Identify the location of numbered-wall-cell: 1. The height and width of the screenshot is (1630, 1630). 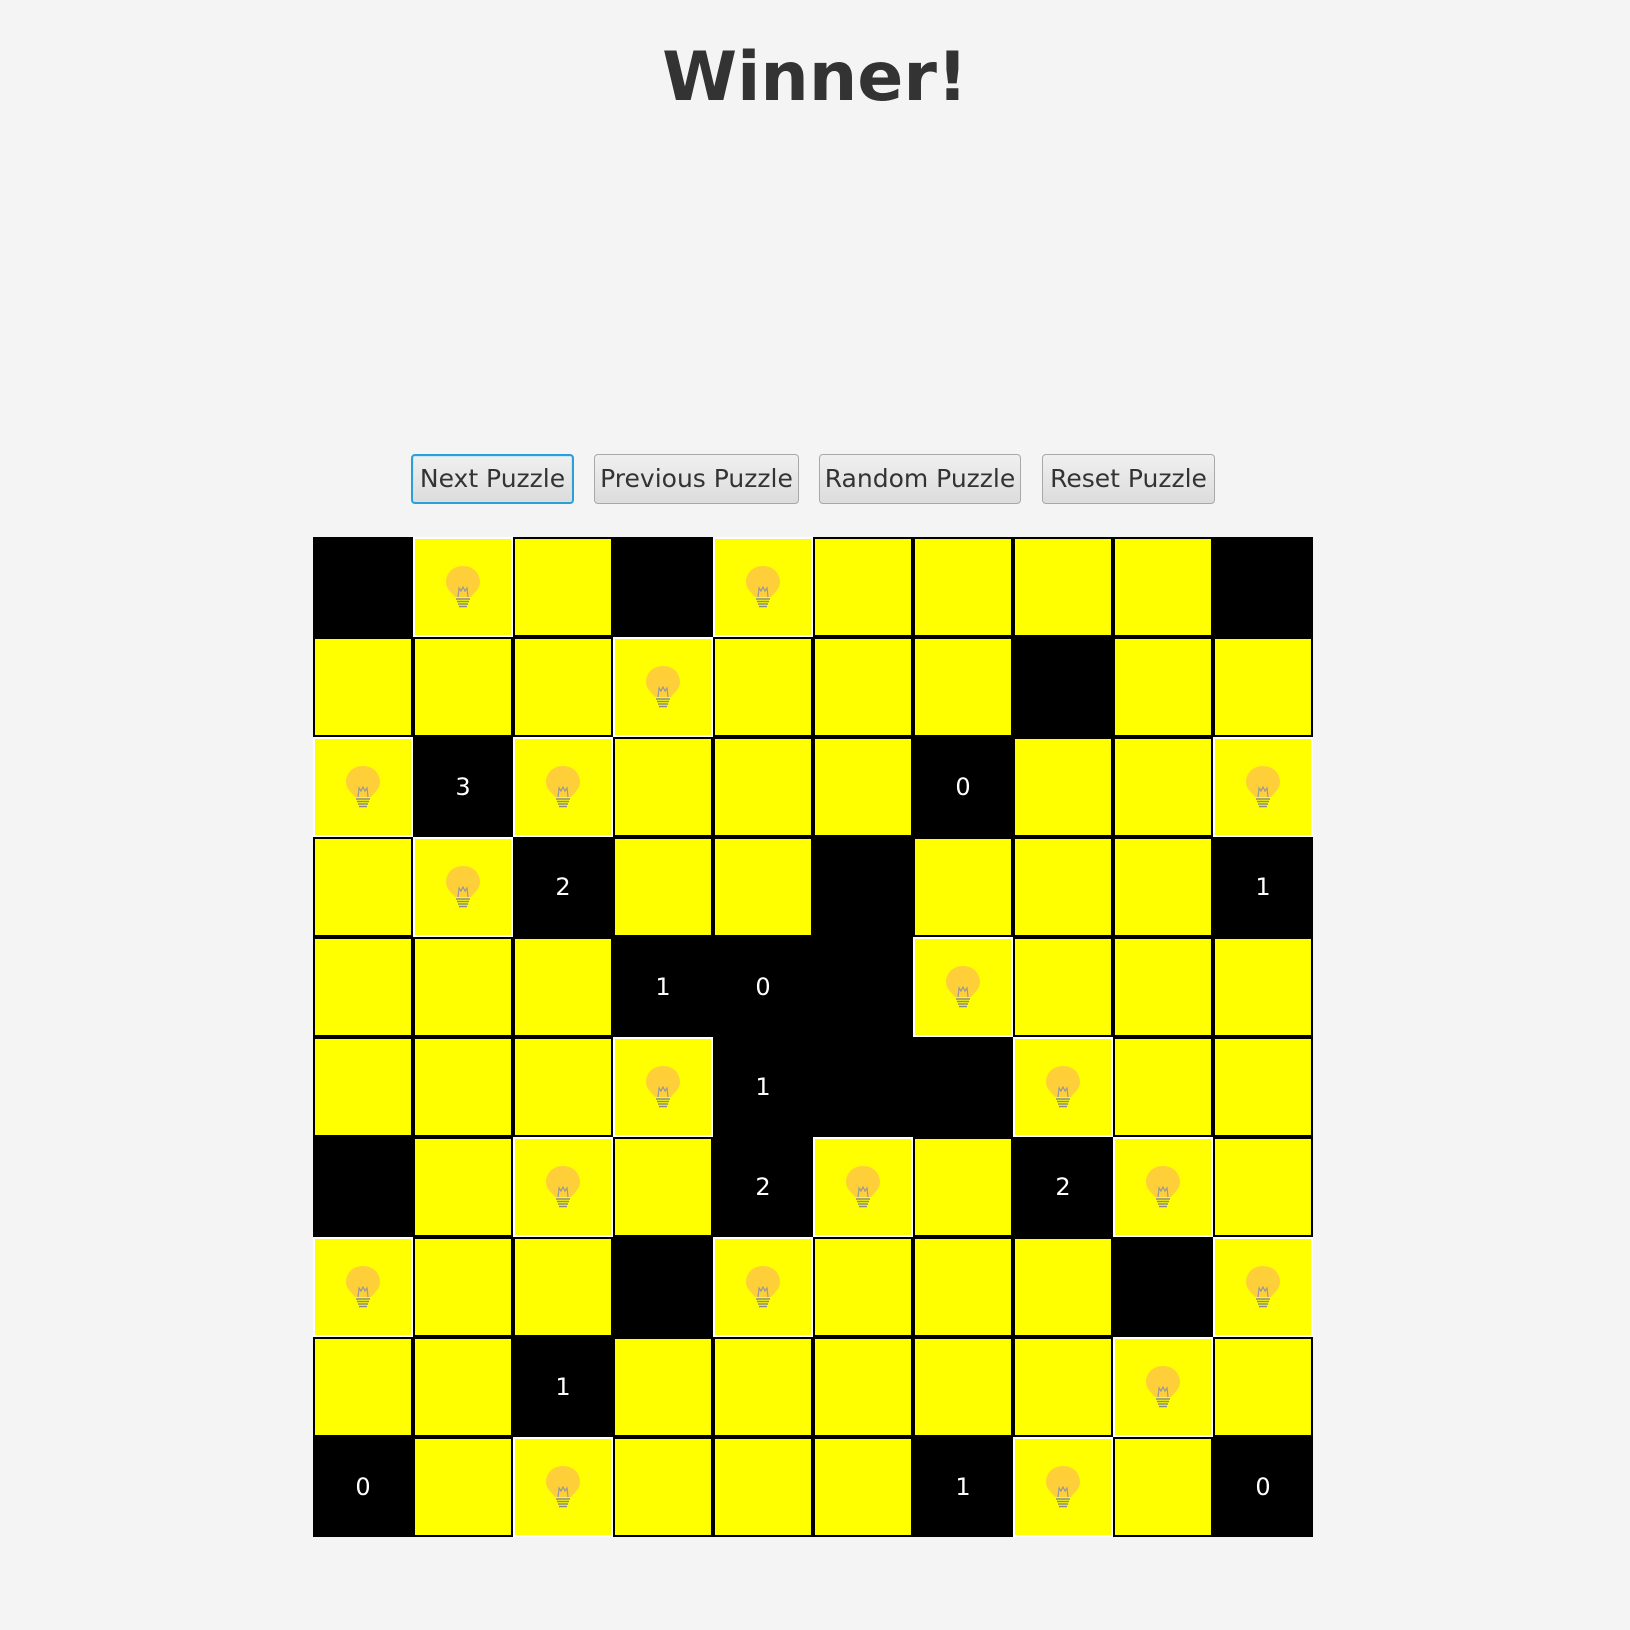
(1263, 887).